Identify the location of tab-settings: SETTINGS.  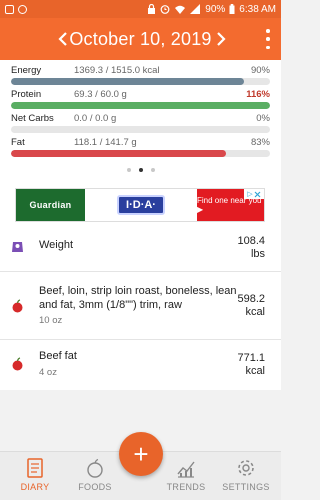
(246, 475).